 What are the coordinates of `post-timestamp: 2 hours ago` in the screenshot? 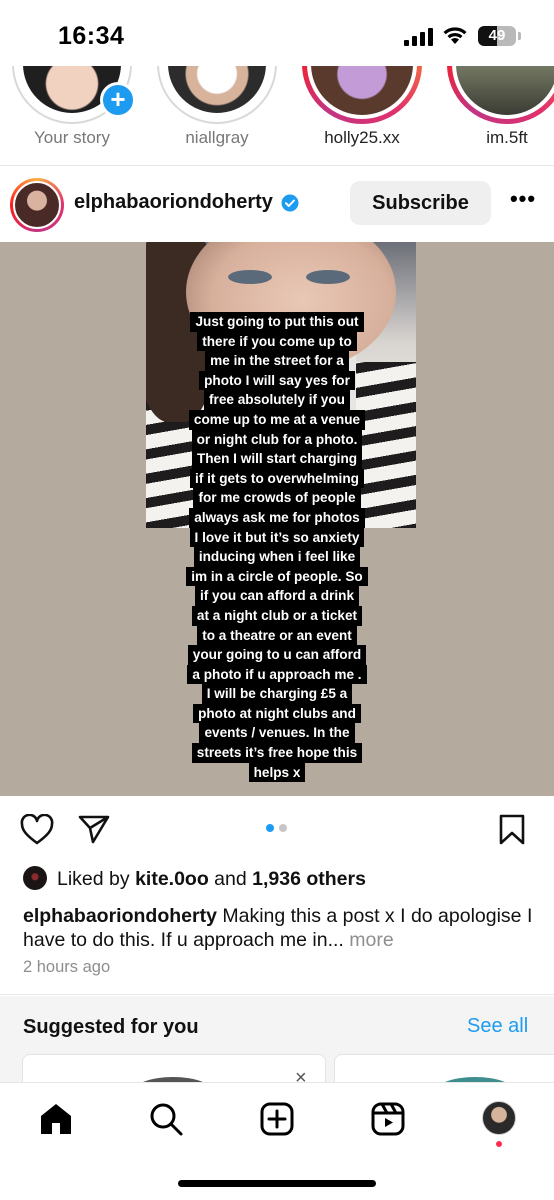 It's located at (67, 967).